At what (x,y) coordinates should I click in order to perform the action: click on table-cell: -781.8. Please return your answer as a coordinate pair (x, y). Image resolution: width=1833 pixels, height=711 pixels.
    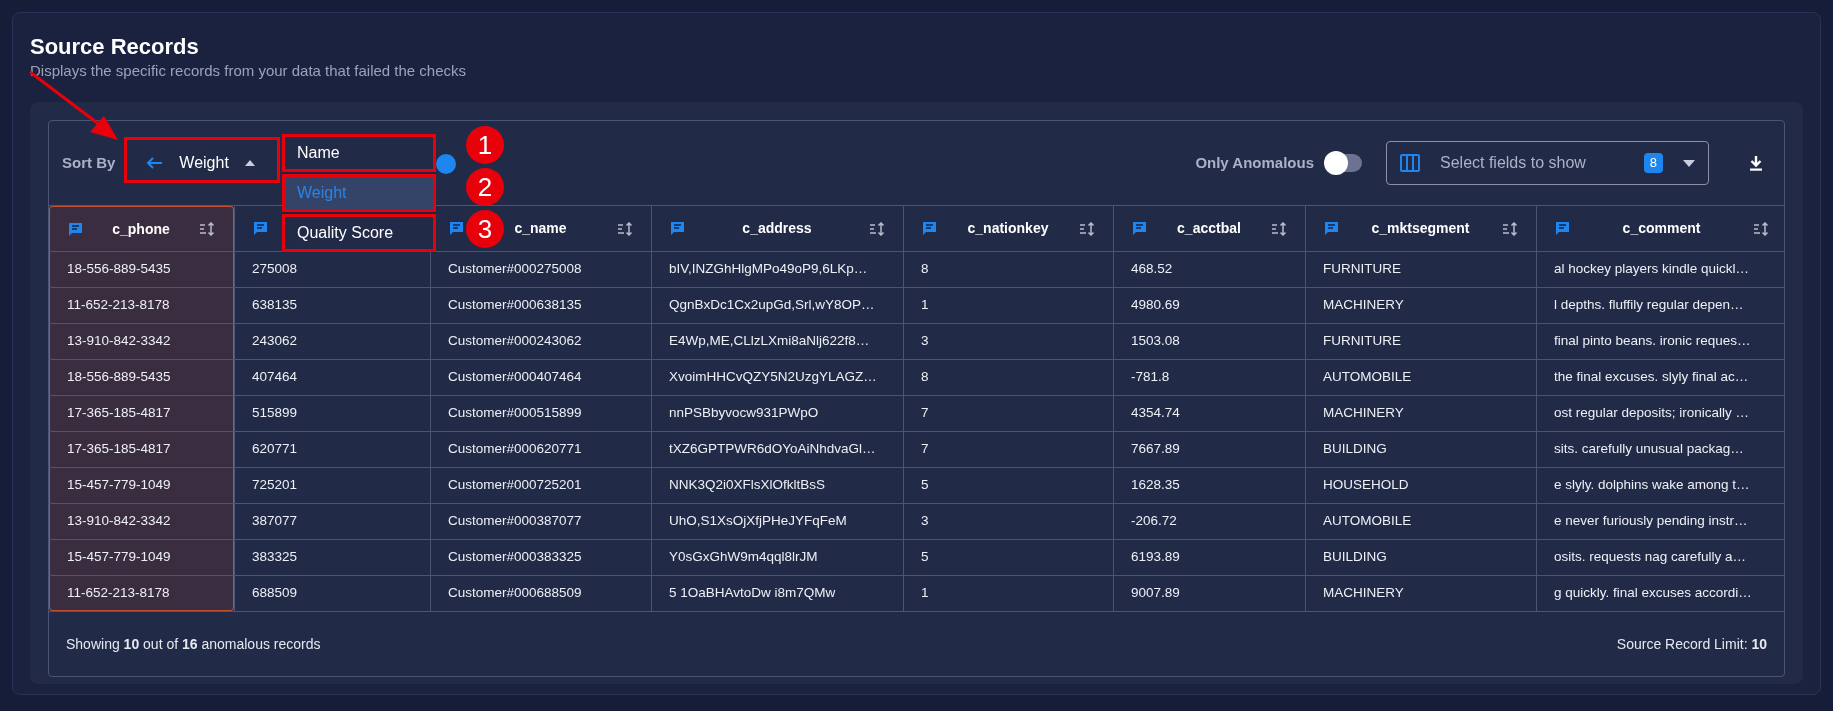
    Looking at the image, I should click on (1209, 377).